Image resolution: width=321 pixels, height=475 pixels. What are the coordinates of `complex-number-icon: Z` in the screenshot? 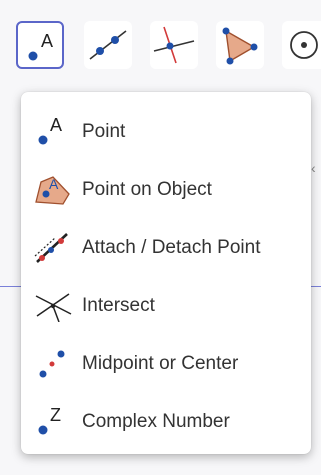 It's located at (49, 420).